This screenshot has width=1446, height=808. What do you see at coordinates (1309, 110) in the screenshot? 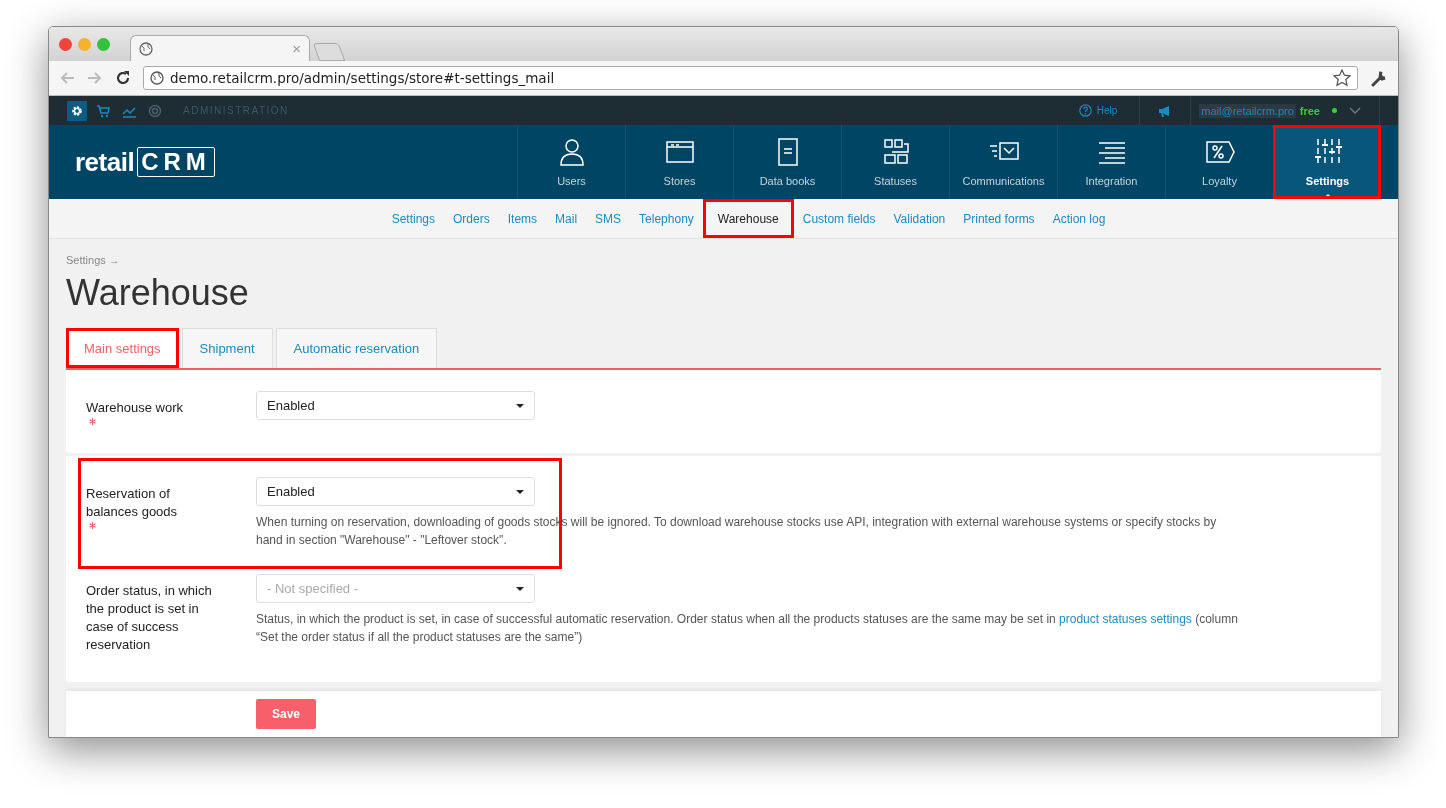
I see `plan-label: free` at bounding box center [1309, 110].